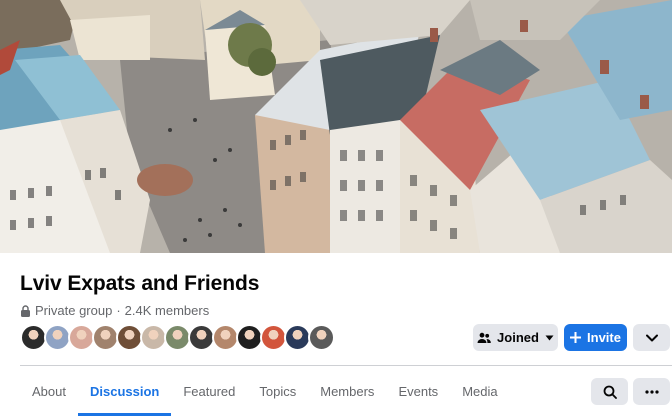  I want to click on tab-media: Media, so click(479, 391).